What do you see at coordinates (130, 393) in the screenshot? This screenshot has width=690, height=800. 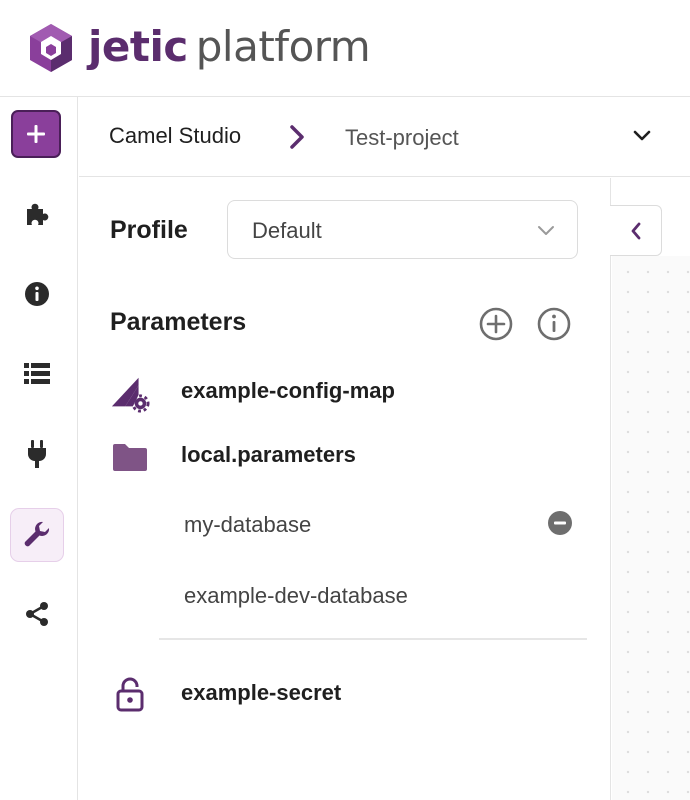 I see `config-map-icon` at bounding box center [130, 393].